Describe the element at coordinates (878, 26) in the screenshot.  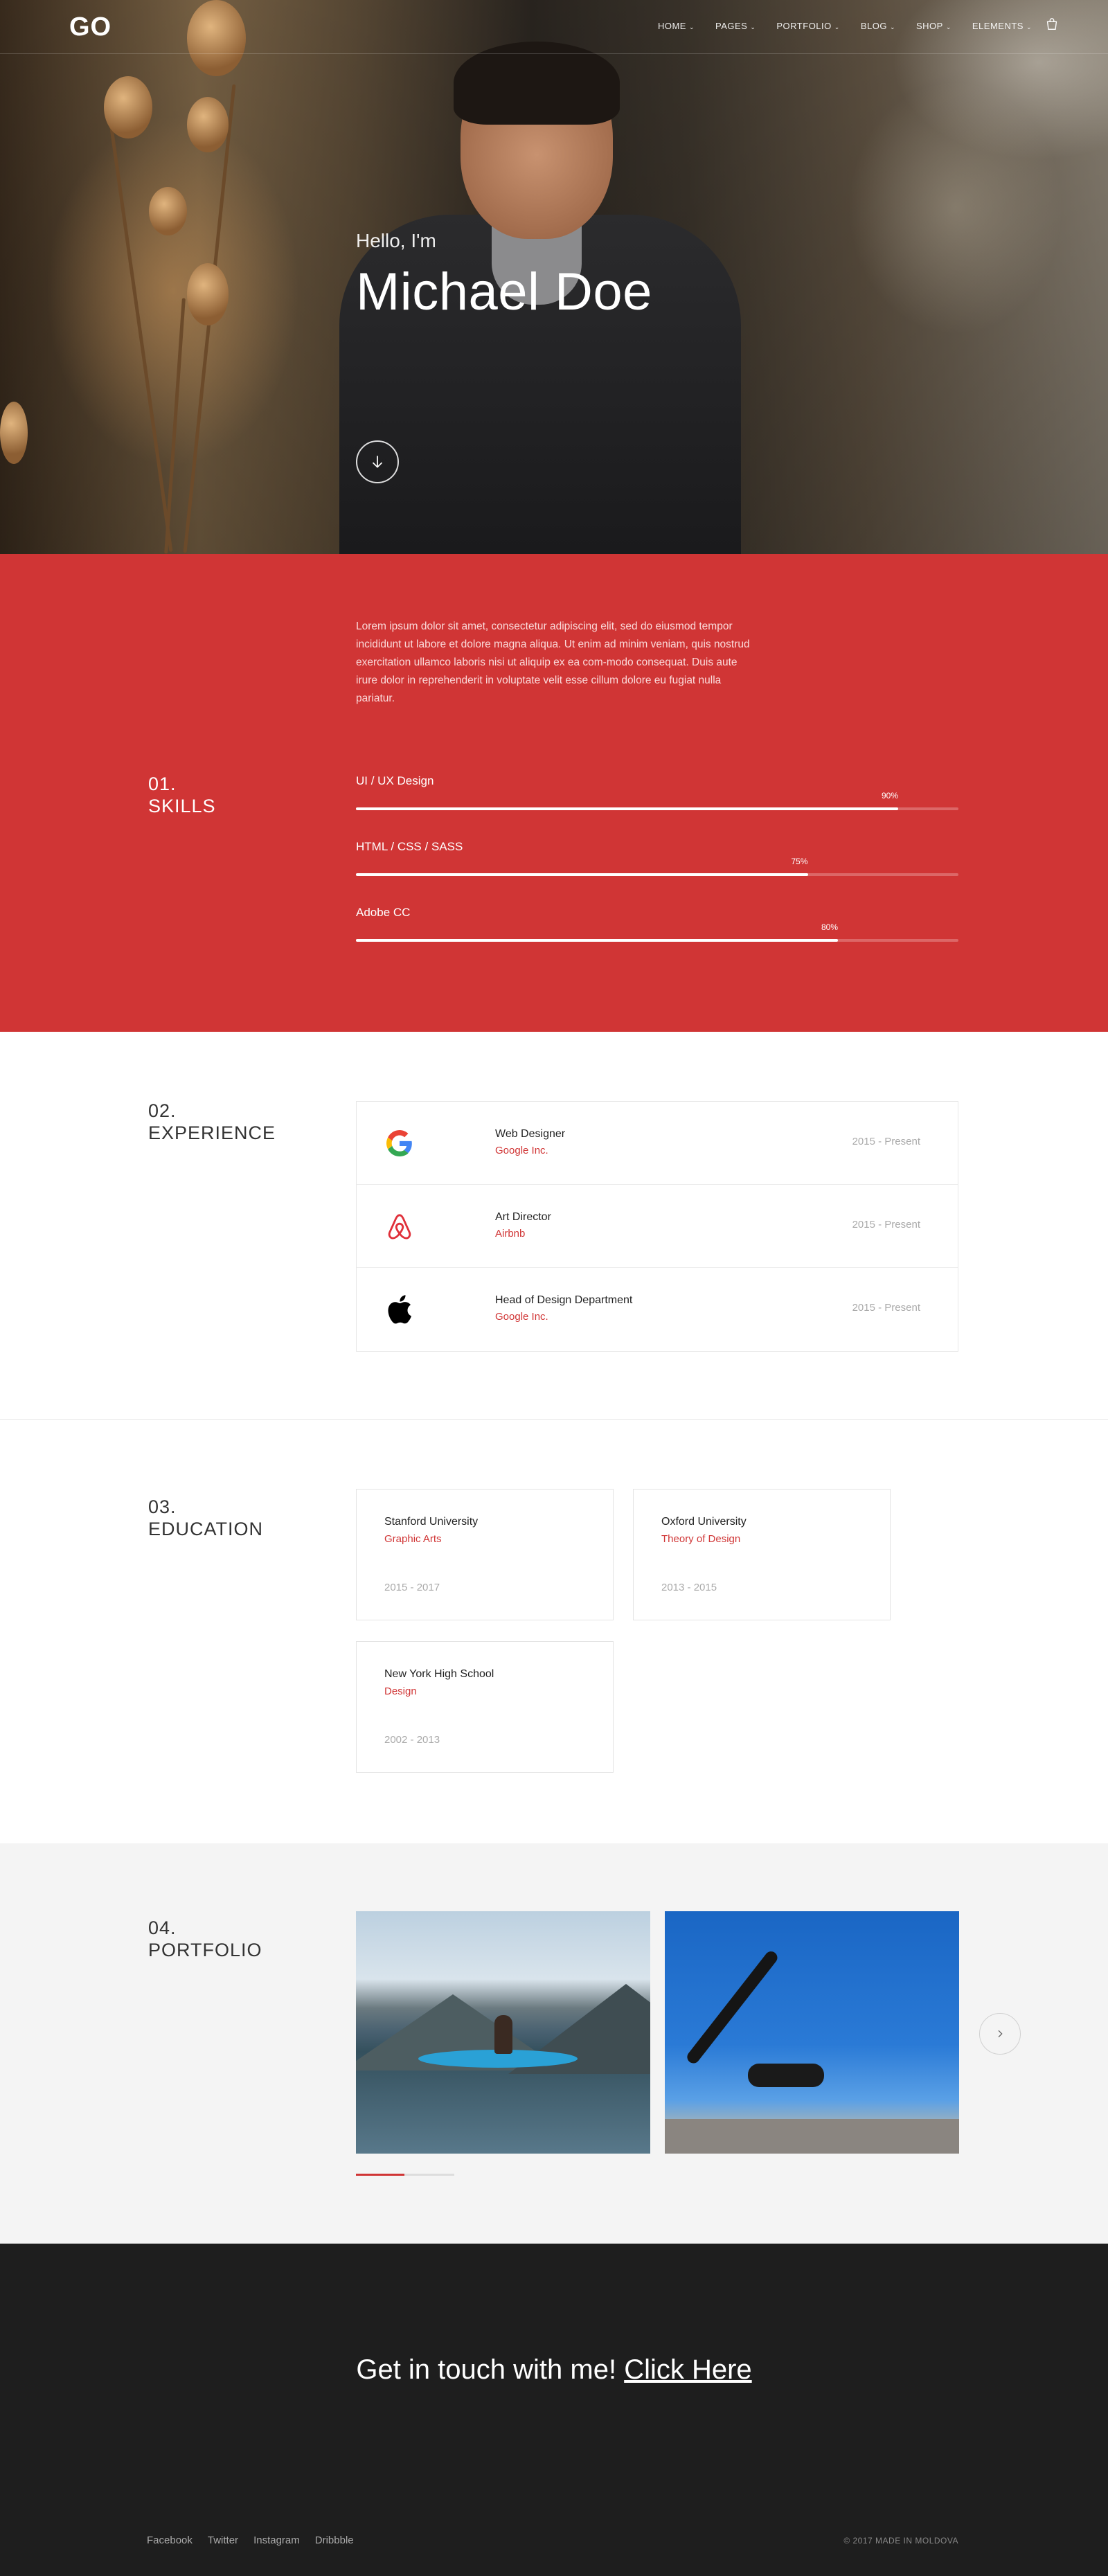
I see `nav-item-blog: BLOG ⌄` at that location.